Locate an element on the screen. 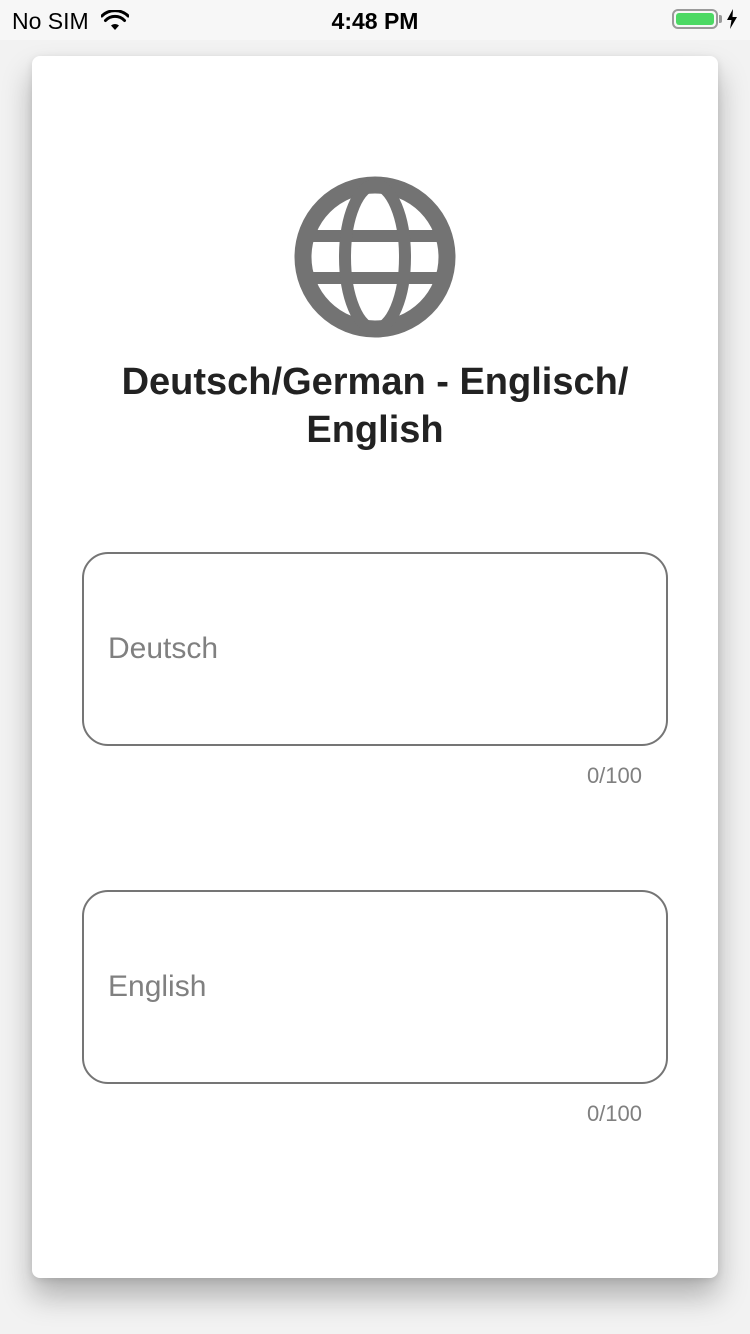 The width and height of the screenshot is (750, 1334). german-input is located at coordinates (373, 649).